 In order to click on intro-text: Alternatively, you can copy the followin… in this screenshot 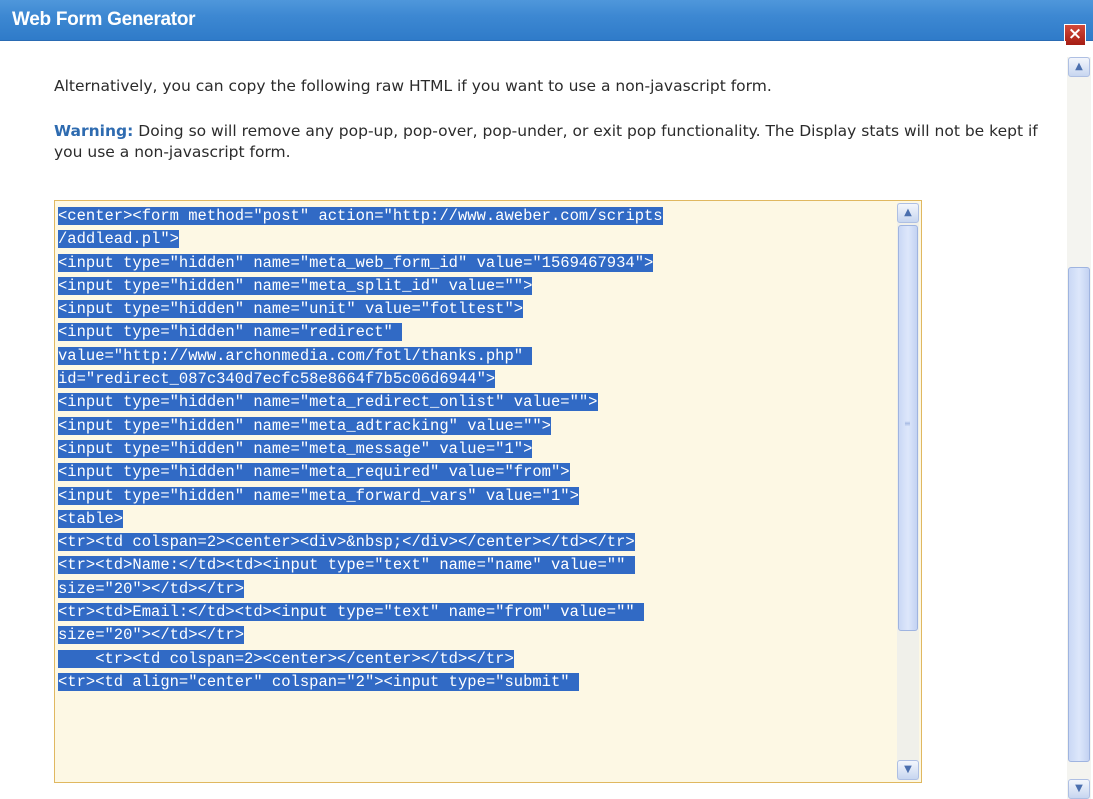, I will do `click(413, 86)`.